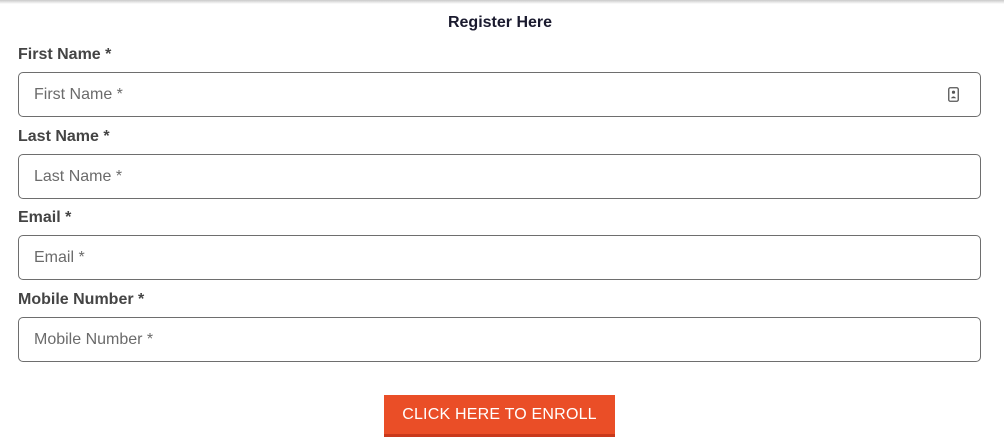  What do you see at coordinates (65, 54) in the screenshot?
I see `first-name-label: First Name *` at bounding box center [65, 54].